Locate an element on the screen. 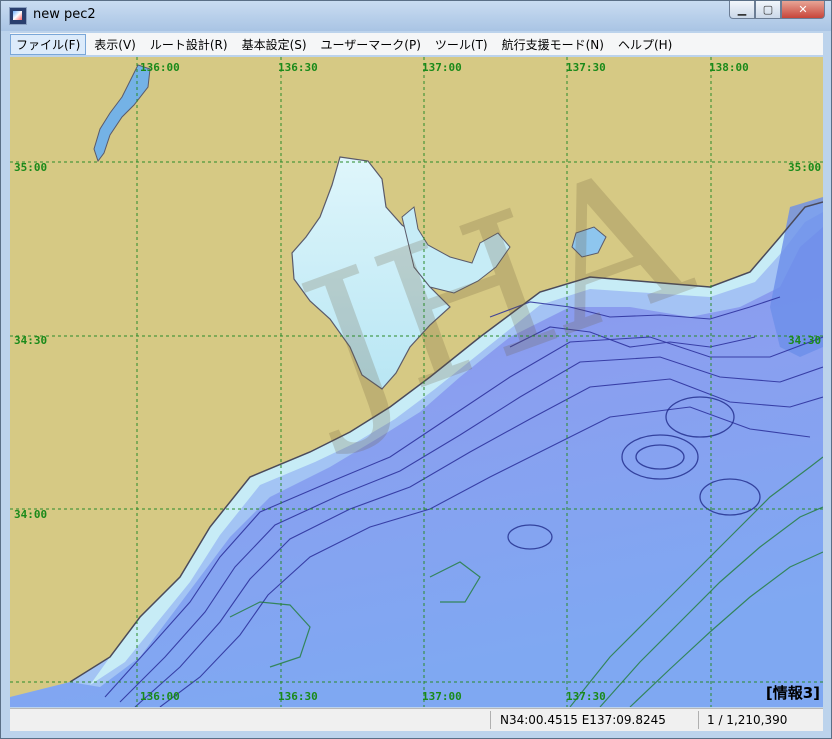 This screenshot has width=832, height=739. menu-basic-settings: 基本設定(S) is located at coordinates (274, 44).